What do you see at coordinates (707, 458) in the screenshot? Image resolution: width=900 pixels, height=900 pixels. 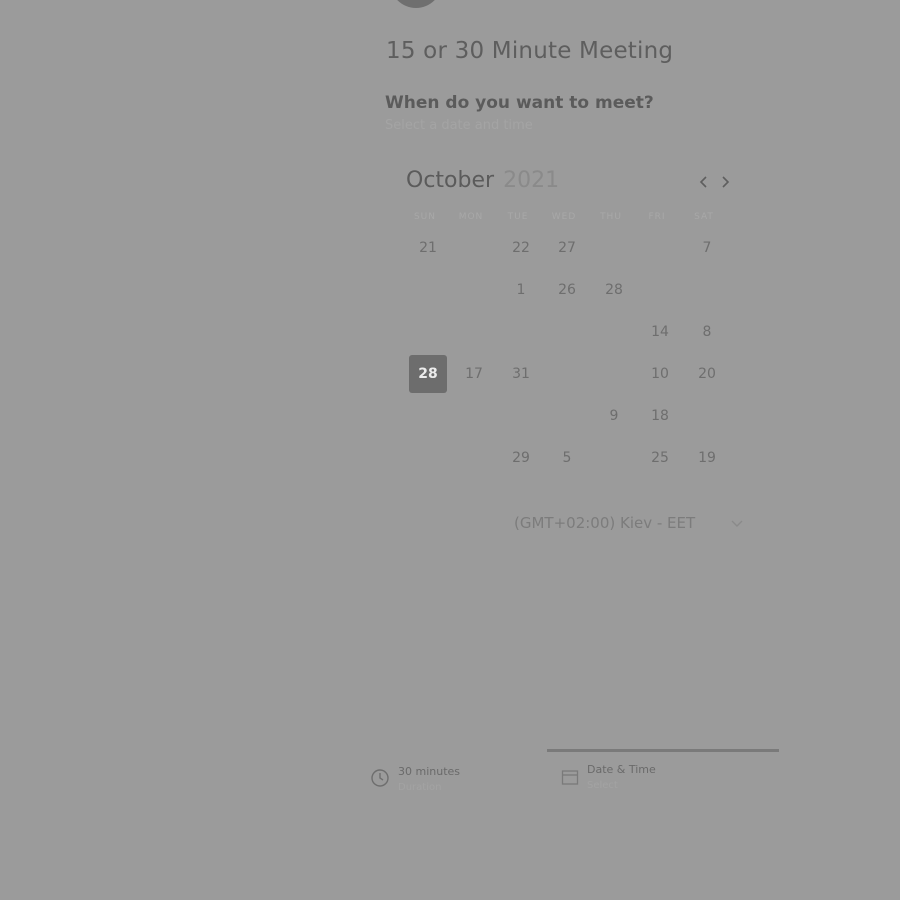 I see `day-cell: 19` at bounding box center [707, 458].